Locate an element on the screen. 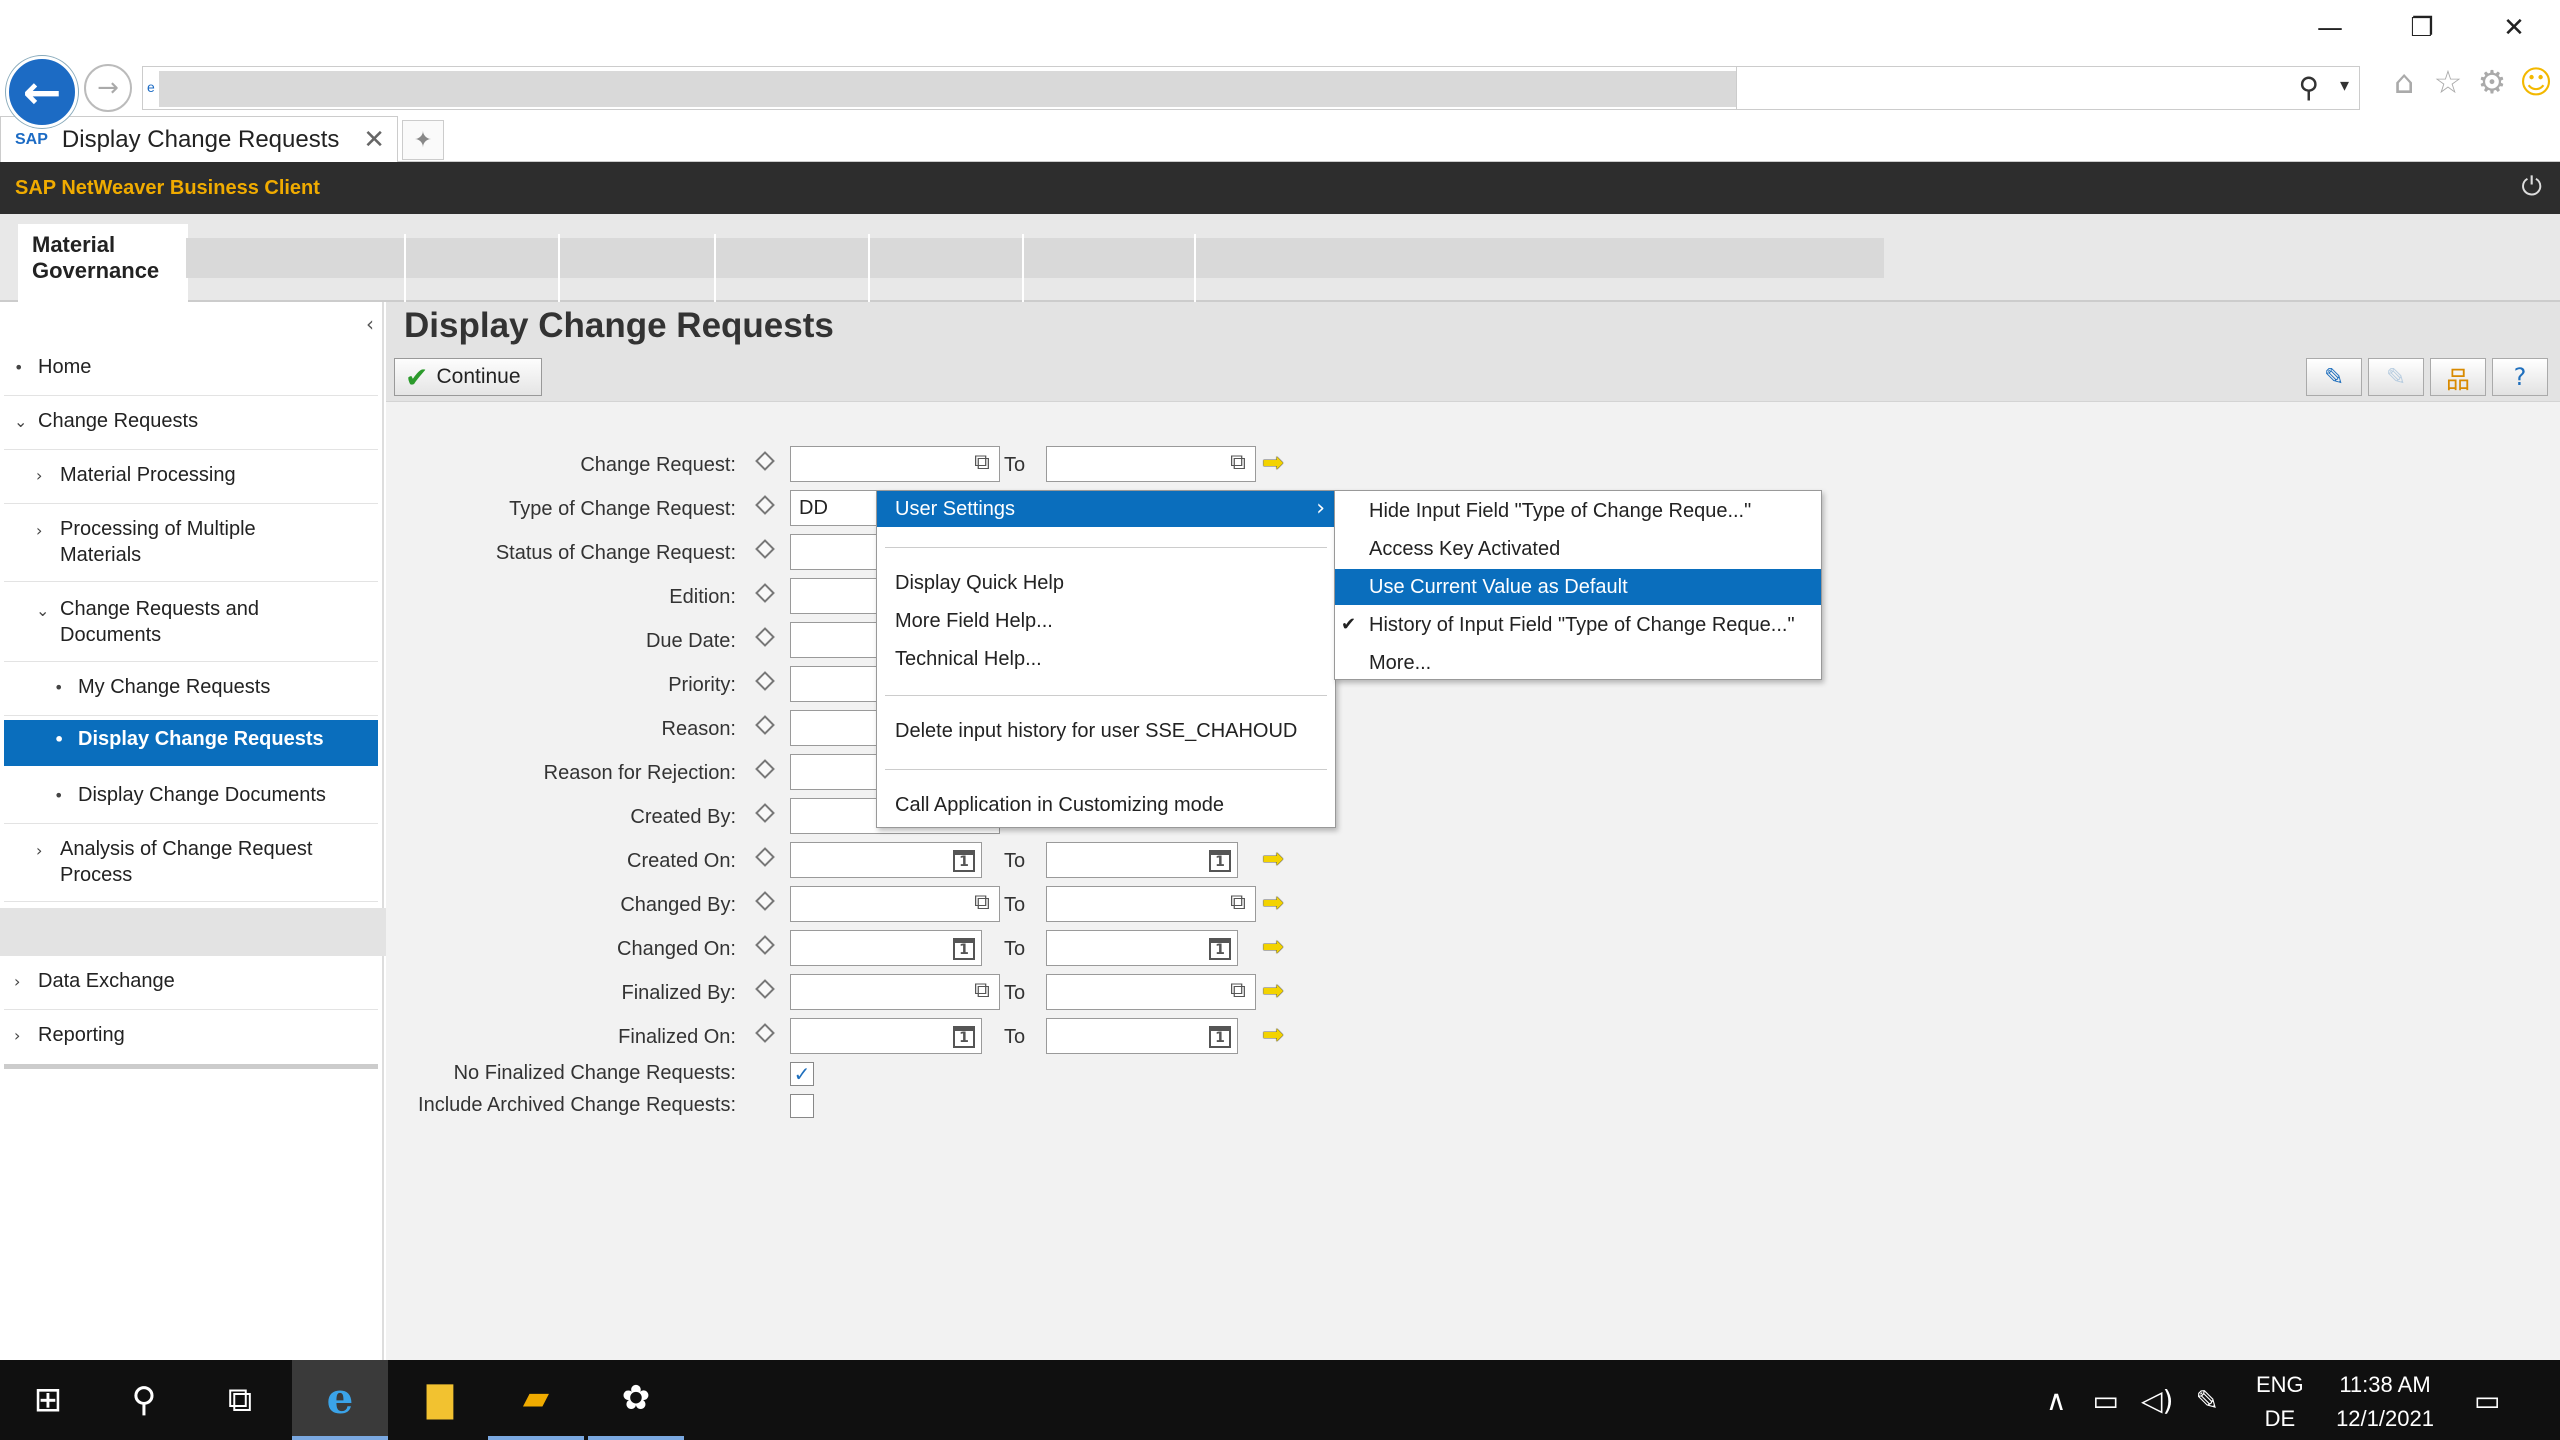  new-tab-button: ✦ is located at coordinates (423, 140).